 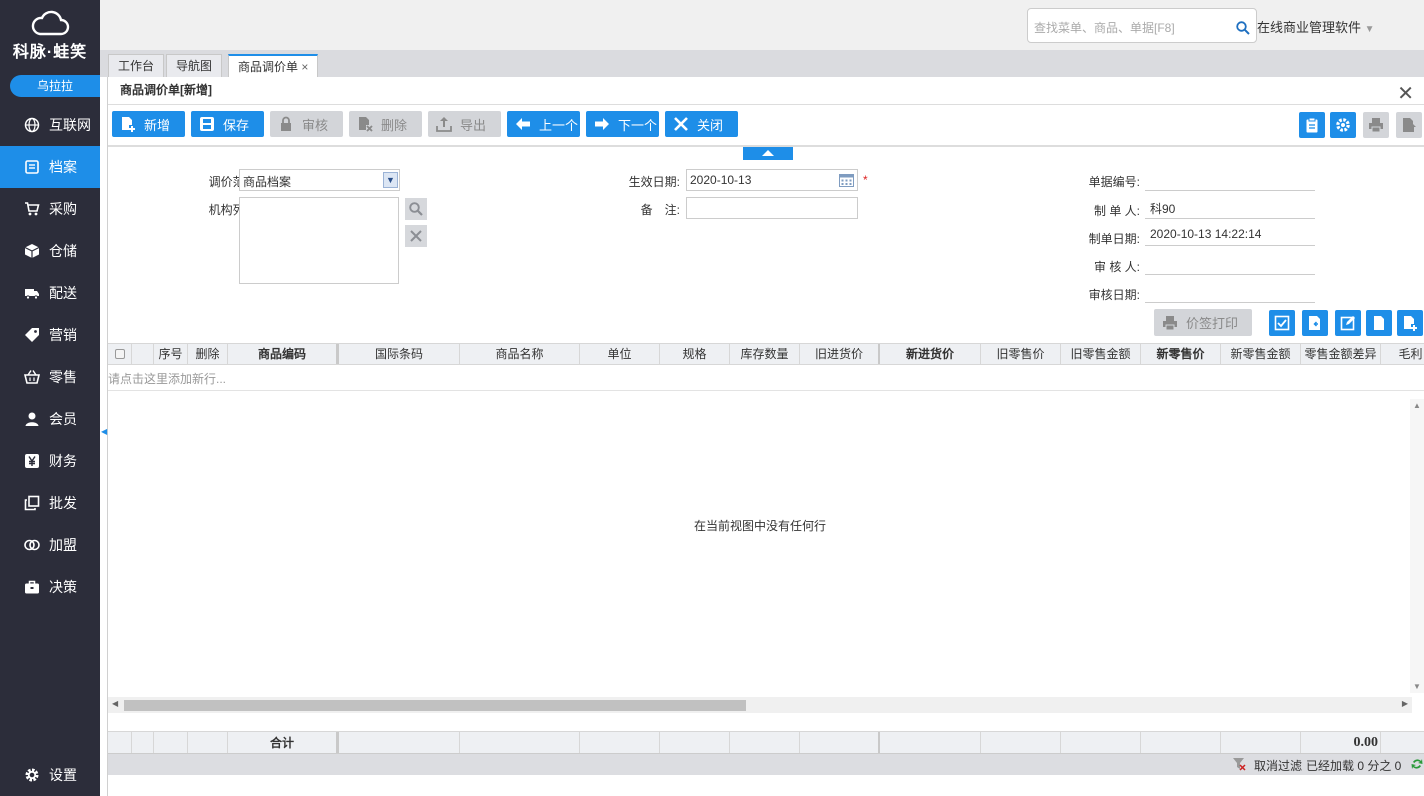 I want to click on sidebar-item-franchise: 加盟, so click(x=50, y=545).